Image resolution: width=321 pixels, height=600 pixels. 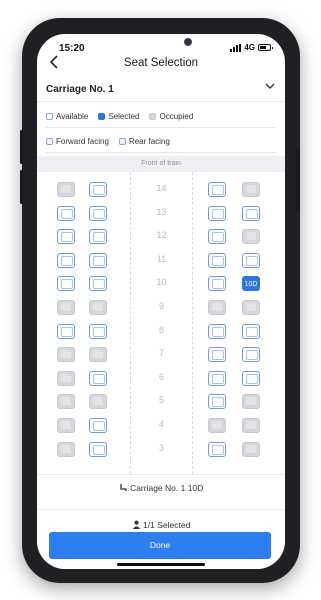 What do you see at coordinates (161, 90) in the screenshot?
I see `carriage-selector: Carriage No. 1` at bounding box center [161, 90].